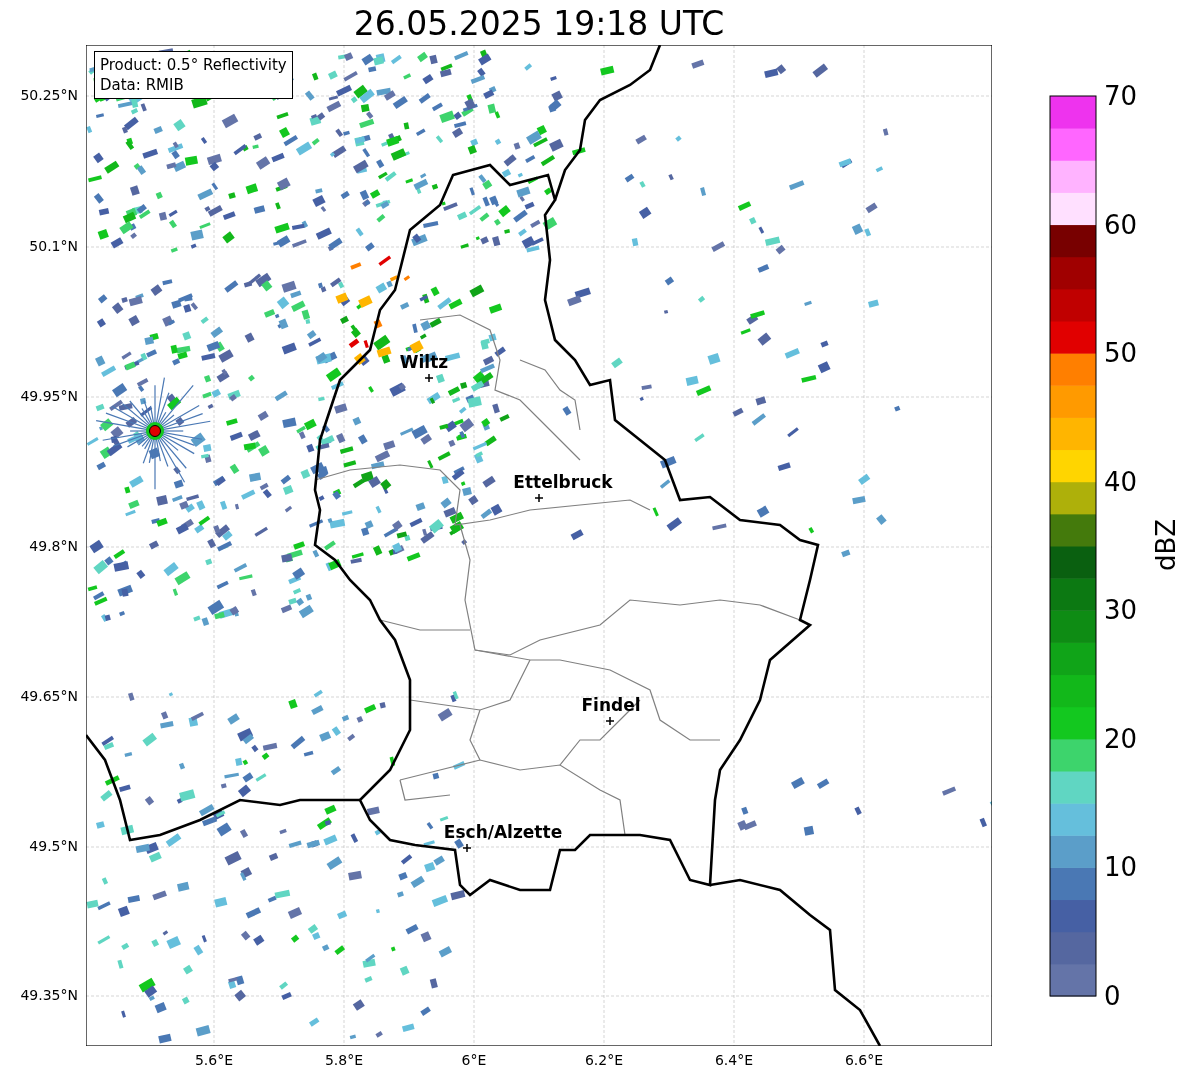 Image resolution: width=1184 pixels, height=1081 pixels. What do you see at coordinates (49, 396) in the screenshot?
I see `axis-tick-label: 49.95°N` at bounding box center [49, 396].